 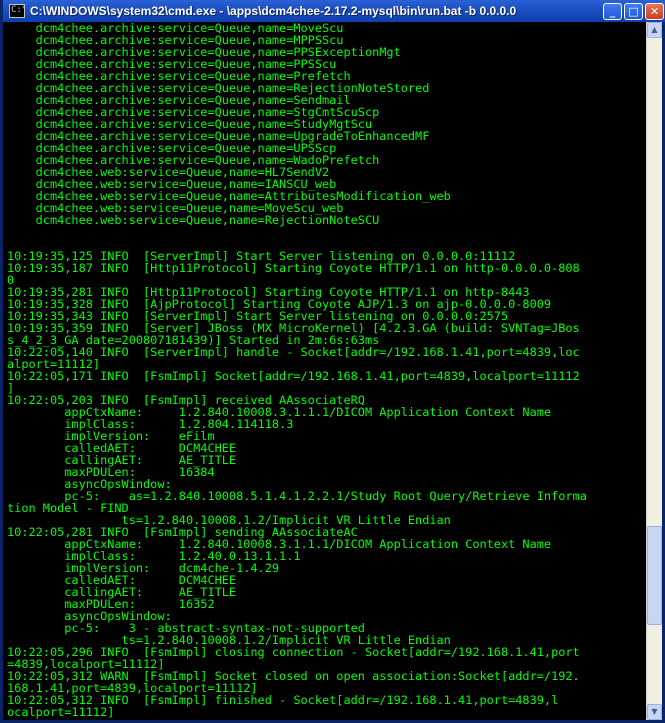 I want to click on minimize-button: _, so click(x=612, y=11).